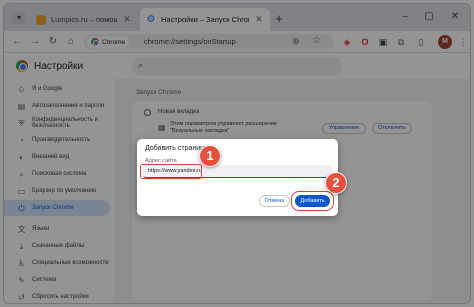  I want to click on input-highlight-frame, so click(171, 171).